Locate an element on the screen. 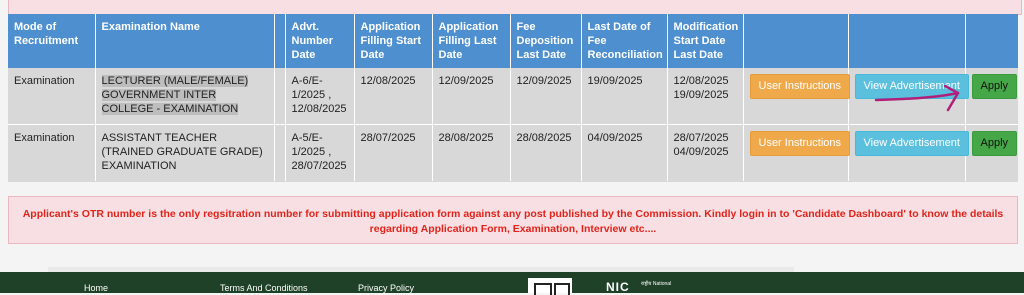 Image resolution: width=1024 pixels, height=295 pixels. cell-app-last: 12/09/2025 is located at coordinates (471, 96).